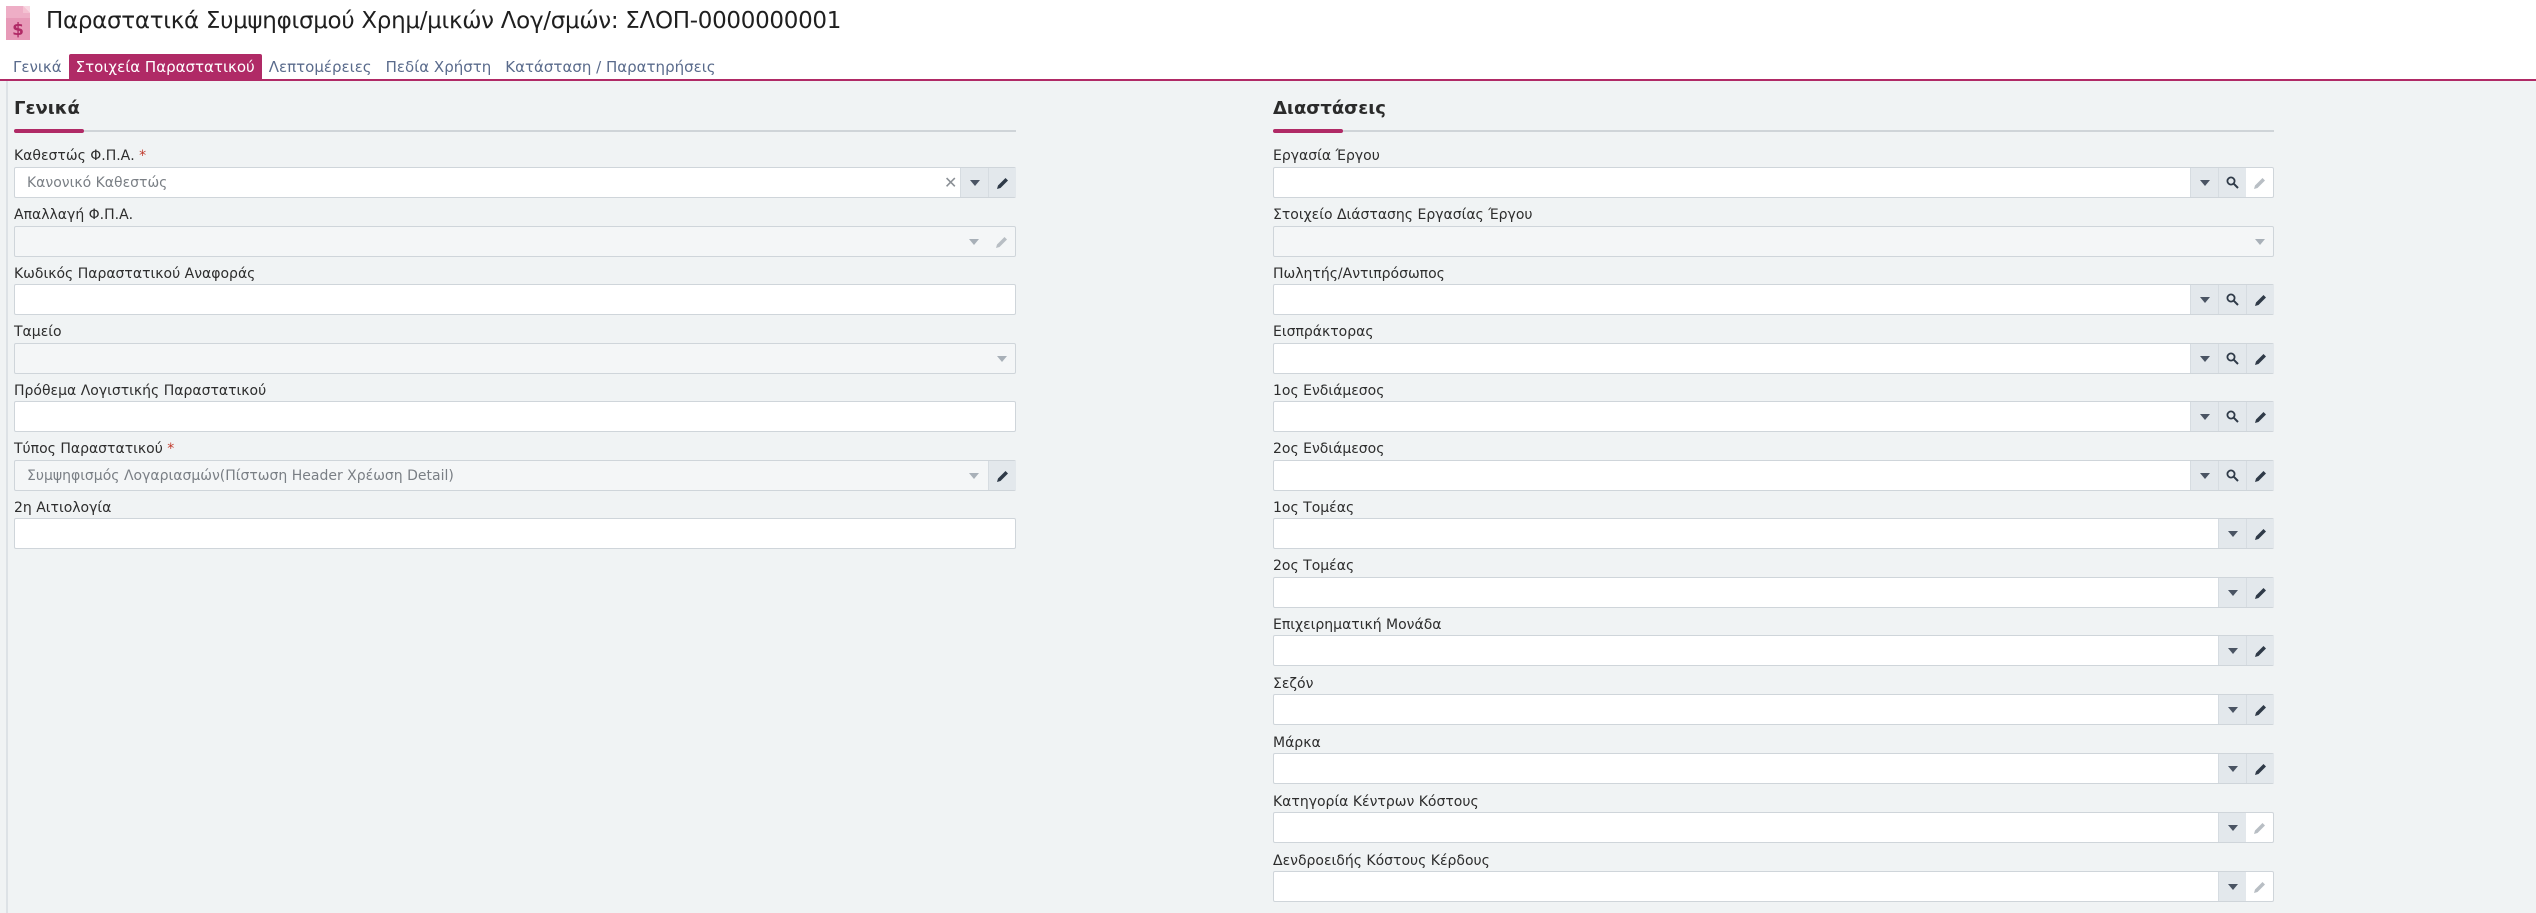 The height and width of the screenshot is (913, 2536). I want to click on project-task-dimension-select, so click(1773, 241).